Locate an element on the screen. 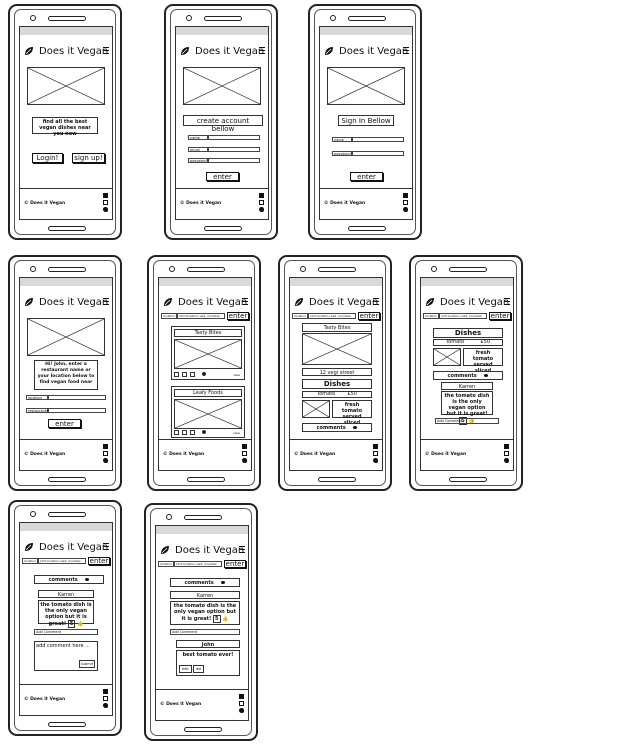 Image resolution: width=644 pixels, height=753 pixels. email-field: email is located at coordinates (224, 149).